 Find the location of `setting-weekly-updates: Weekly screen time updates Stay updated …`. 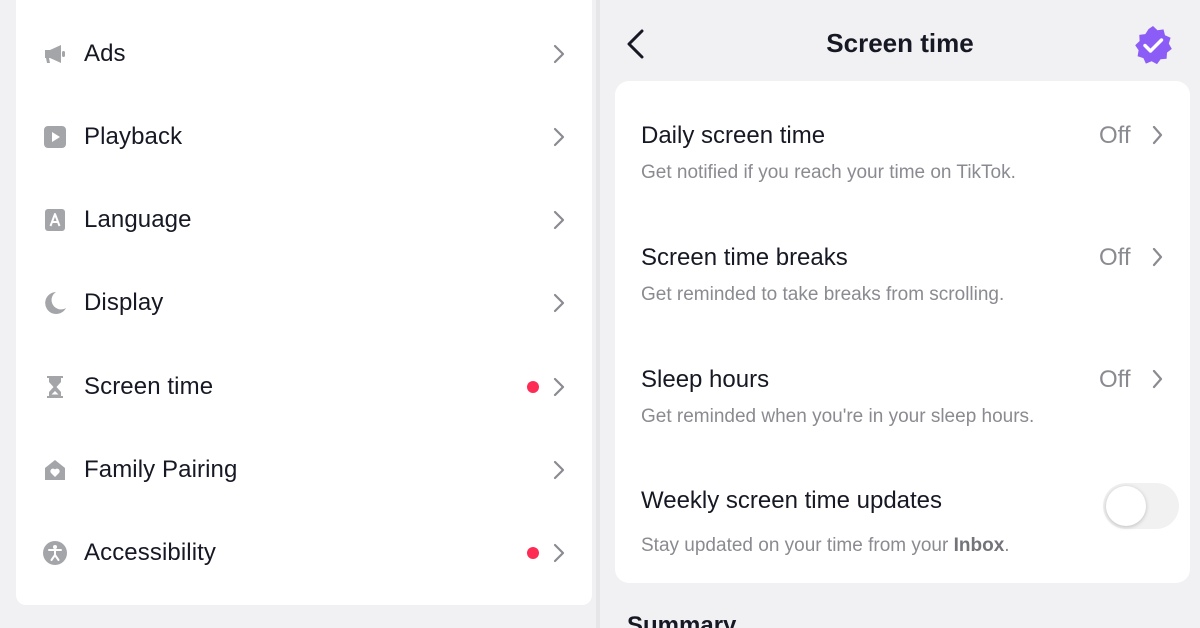

setting-weekly-updates: Weekly screen time updates Stay updated … is located at coordinates (902, 535).